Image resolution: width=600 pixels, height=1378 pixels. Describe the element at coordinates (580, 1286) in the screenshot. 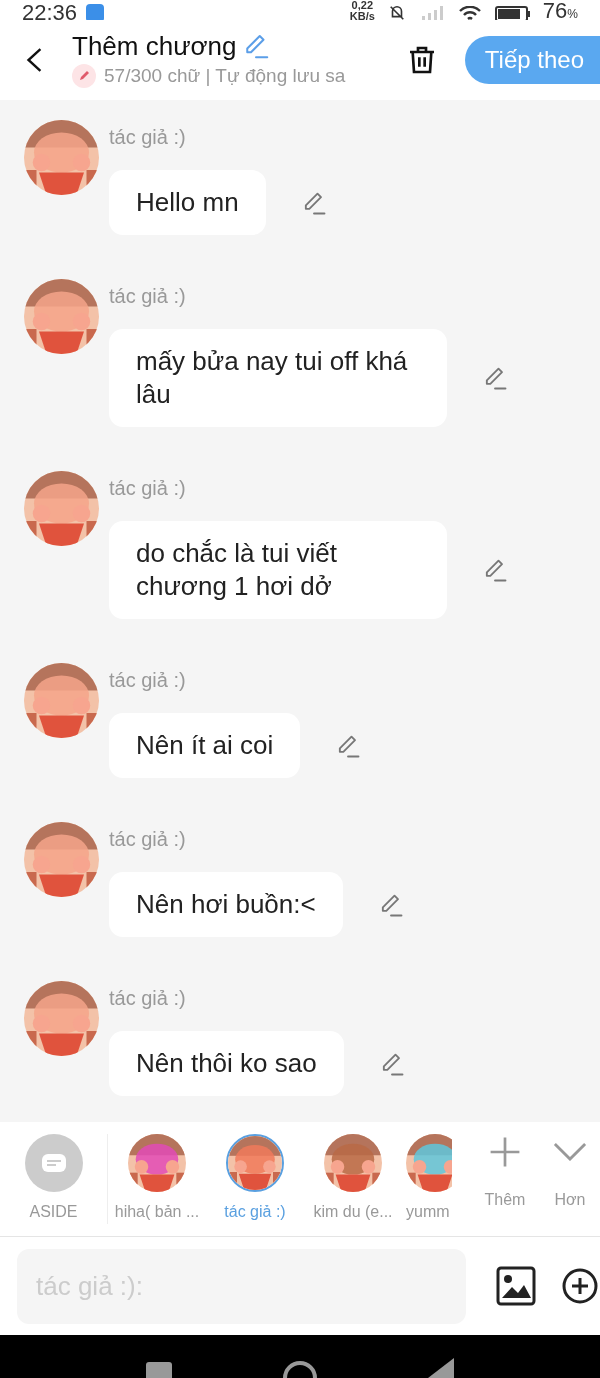

I see `add-circle-icon` at that location.